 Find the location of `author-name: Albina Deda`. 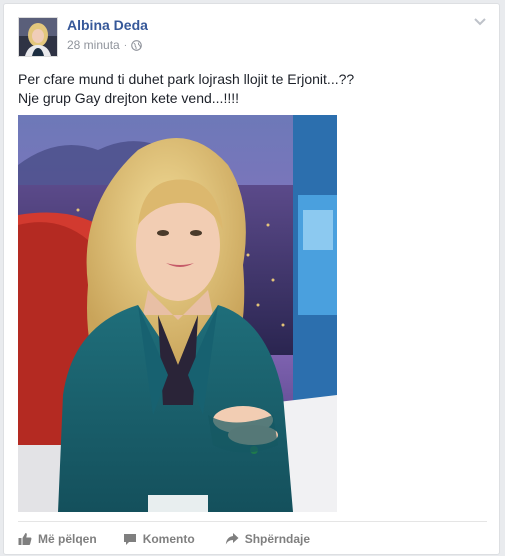

author-name: Albina Deda is located at coordinates (107, 25).